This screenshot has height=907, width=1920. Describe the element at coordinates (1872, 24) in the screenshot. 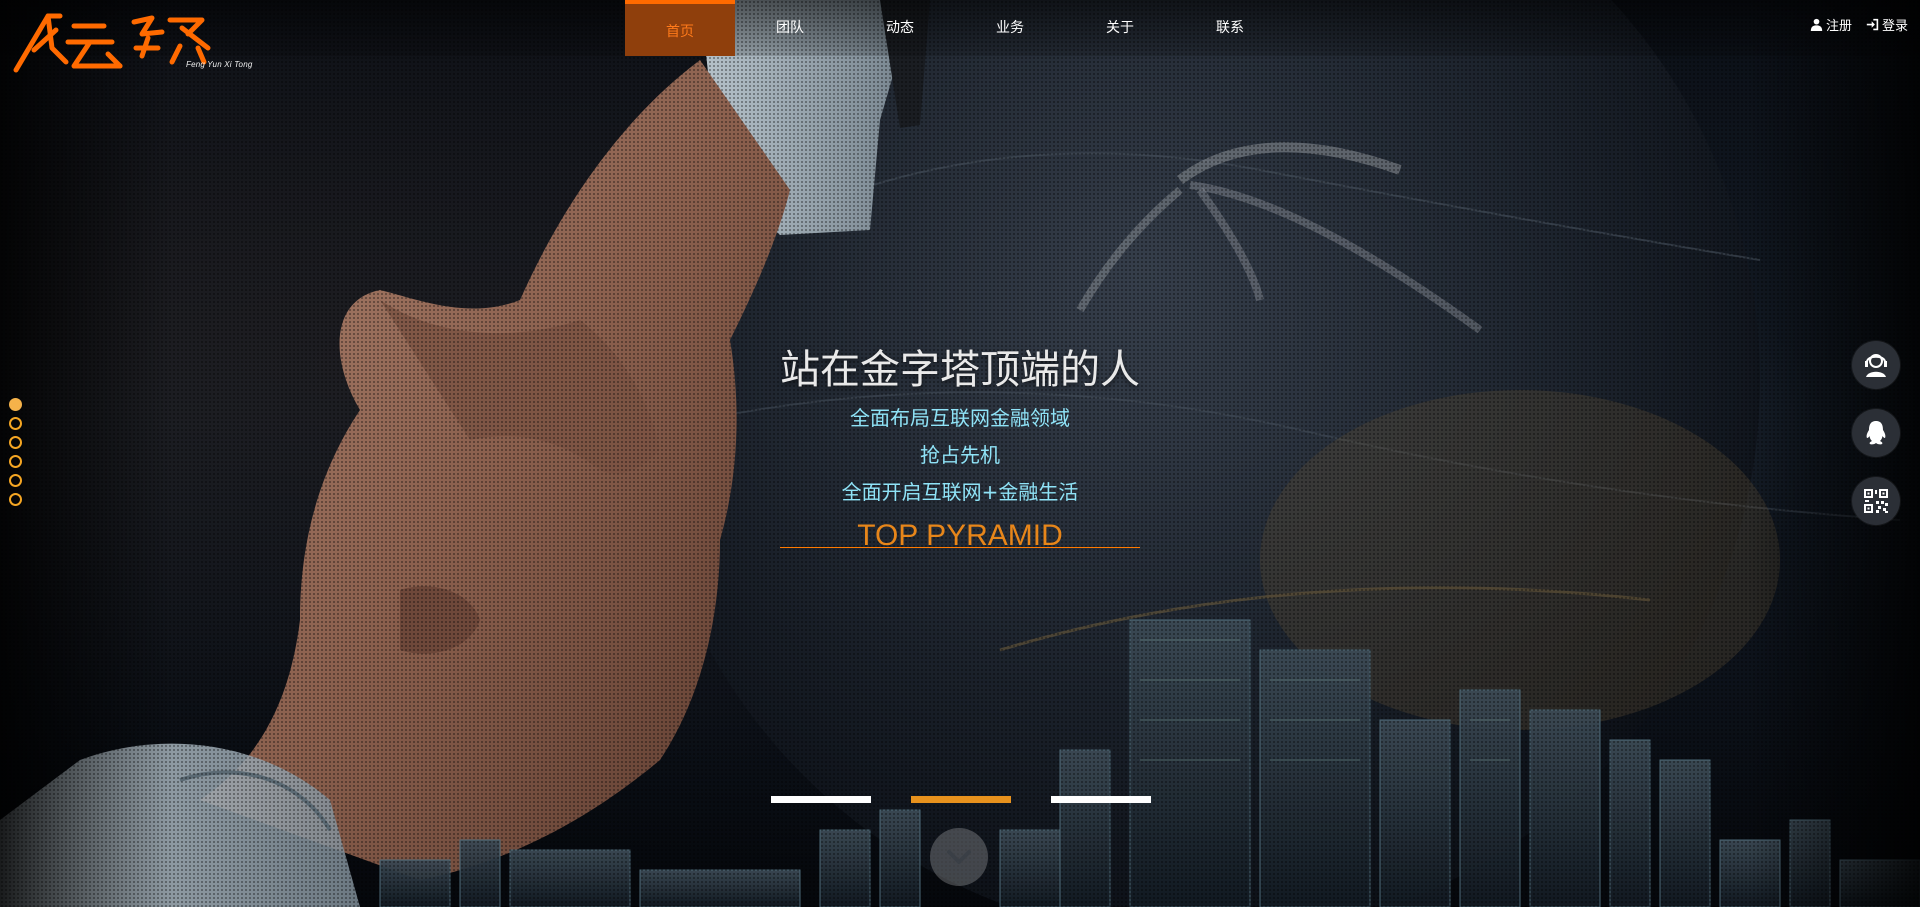

I see `sign-in-icon` at that location.